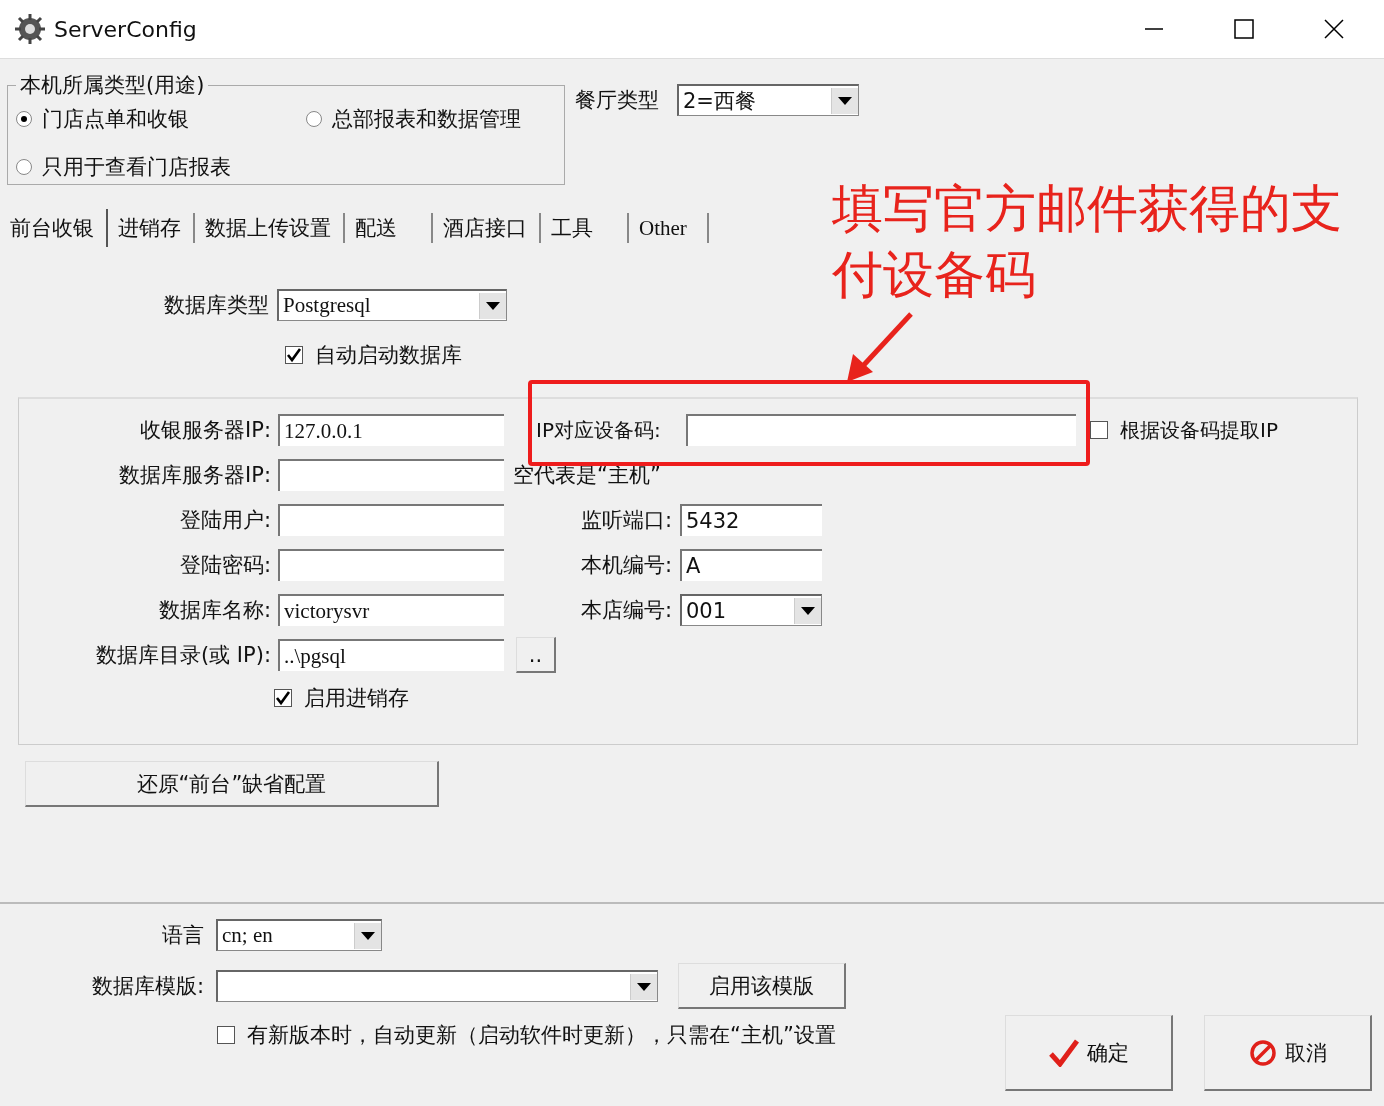  What do you see at coordinates (1089, 1053) in the screenshot?
I see `ok-button: 确定` at bounding box center [1089, 1053].